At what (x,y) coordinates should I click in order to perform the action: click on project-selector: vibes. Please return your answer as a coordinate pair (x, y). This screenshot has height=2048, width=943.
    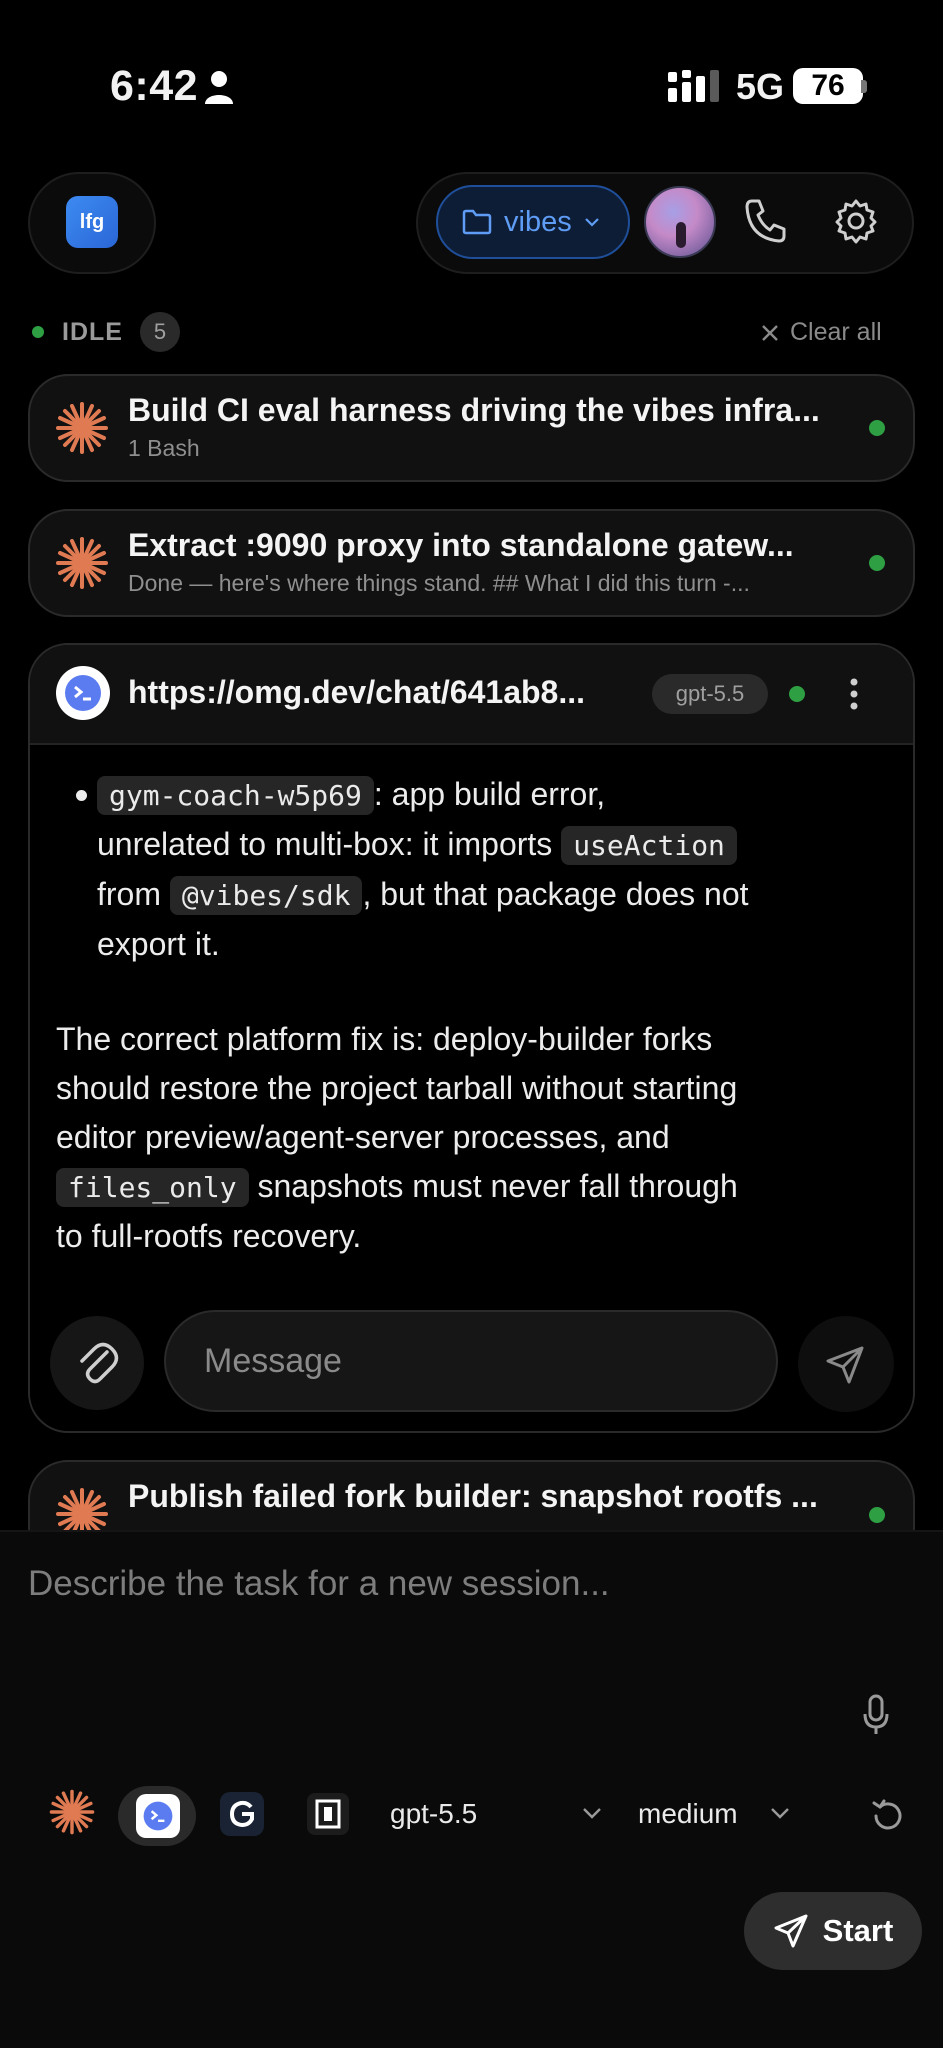
    Looking at the image, I should click on (533, 222).